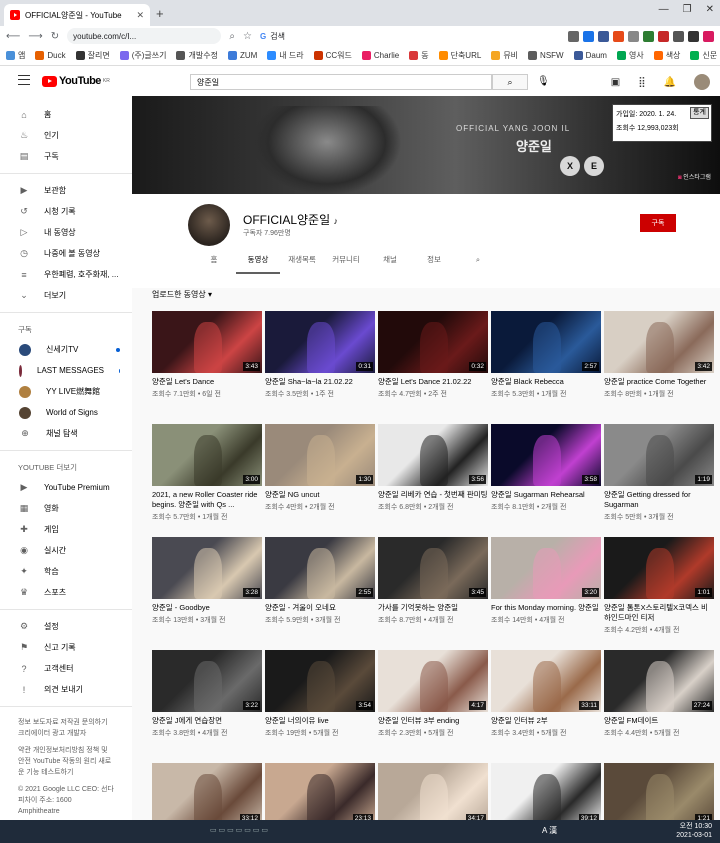 This screenshot has width=720, height=843. What do you see at coordinates (433, 794) in the screenshot?
I see `video-thumbnail: 34:17` at bounding box center [433, 794].